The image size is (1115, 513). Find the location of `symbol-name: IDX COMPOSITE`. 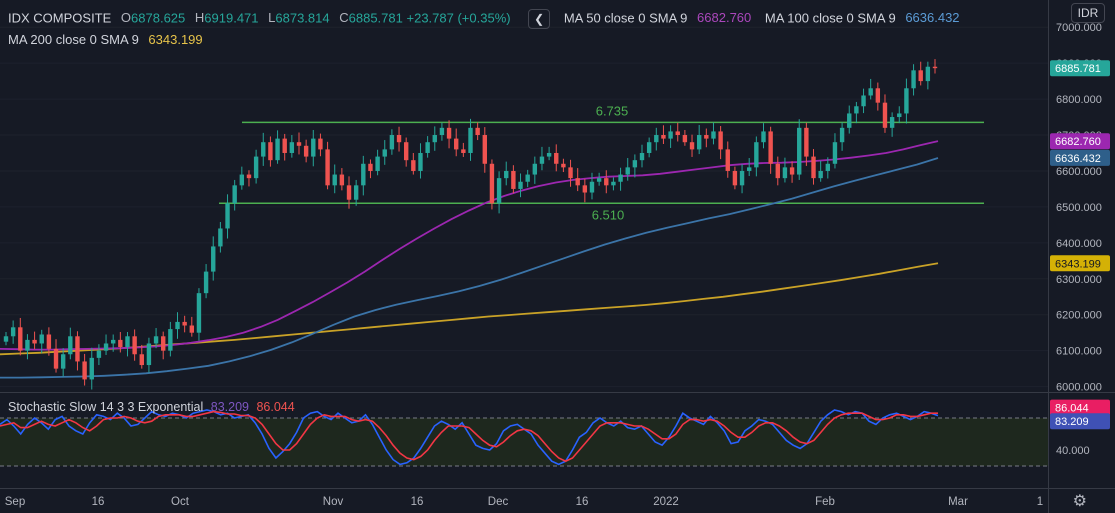

symbol-name: IDX COMPOSITE is located at coordinates (59, 17).